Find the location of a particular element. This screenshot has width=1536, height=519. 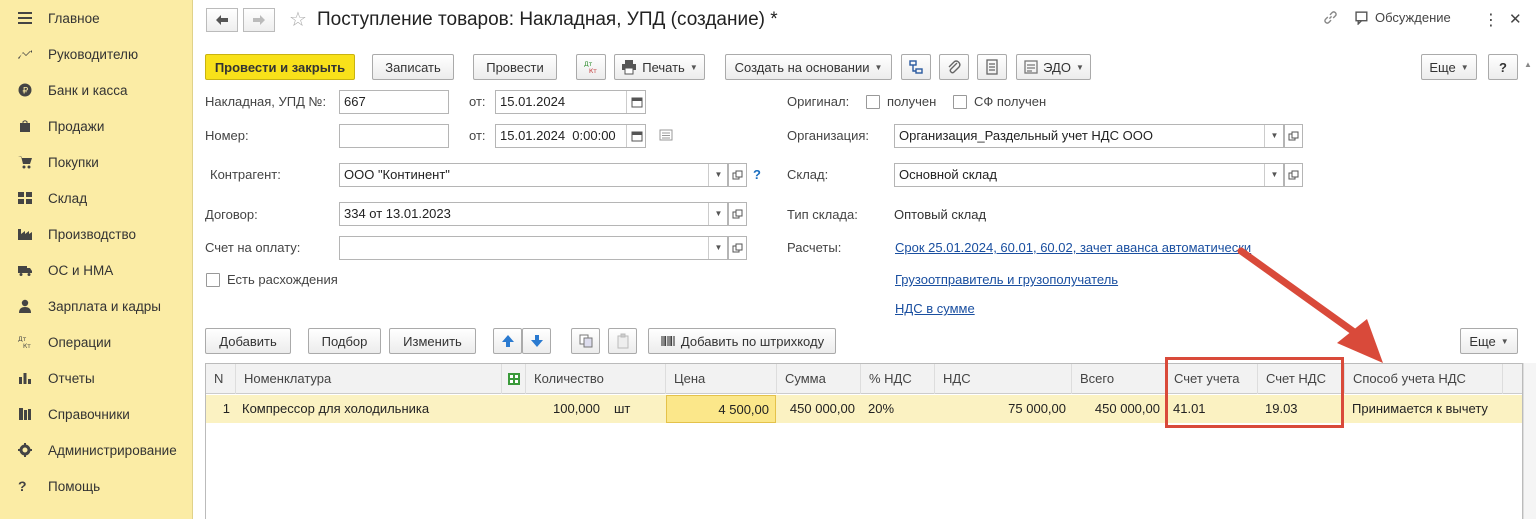

edit-button: Изменить is located at coordinates (432, 341).